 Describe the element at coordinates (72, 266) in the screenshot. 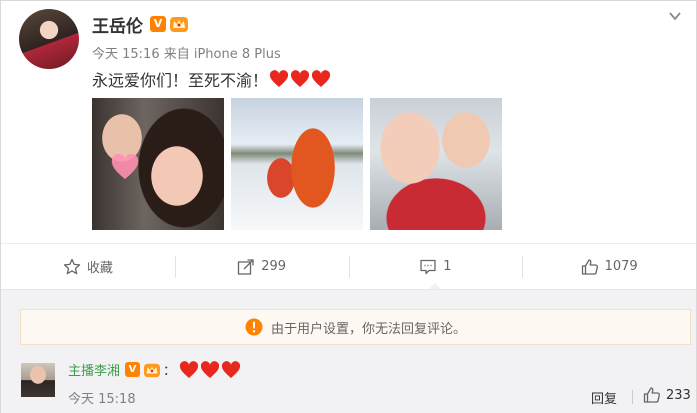

I see `star-icon` at that location.